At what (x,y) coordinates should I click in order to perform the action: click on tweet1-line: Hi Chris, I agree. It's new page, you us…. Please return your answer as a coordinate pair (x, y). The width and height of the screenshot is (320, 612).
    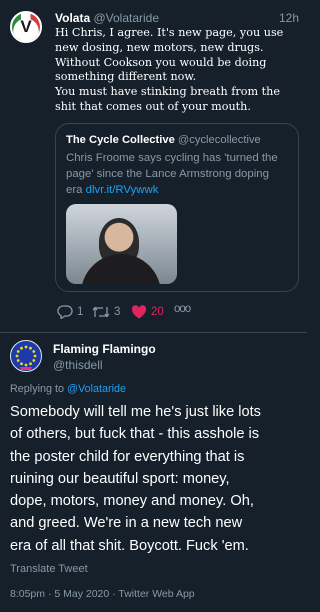
    Looking at the image, I should click on (169, 32).